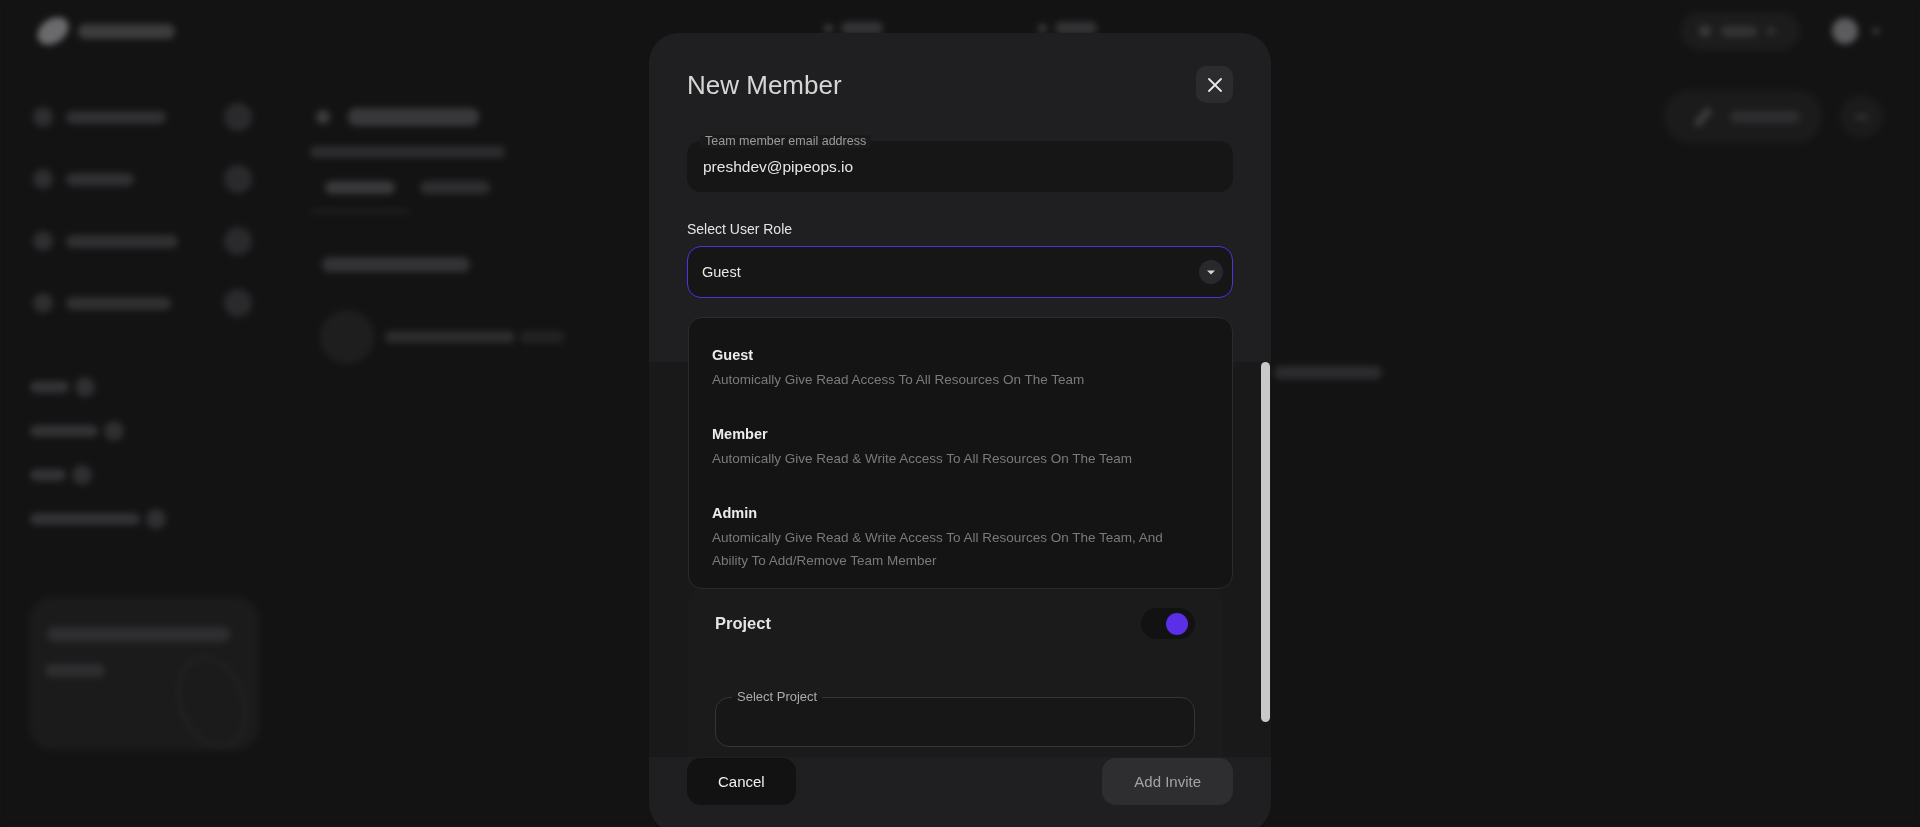 This screenshot has height=827, width=1920. I want to click on project-label: Project, so click(743, 623).